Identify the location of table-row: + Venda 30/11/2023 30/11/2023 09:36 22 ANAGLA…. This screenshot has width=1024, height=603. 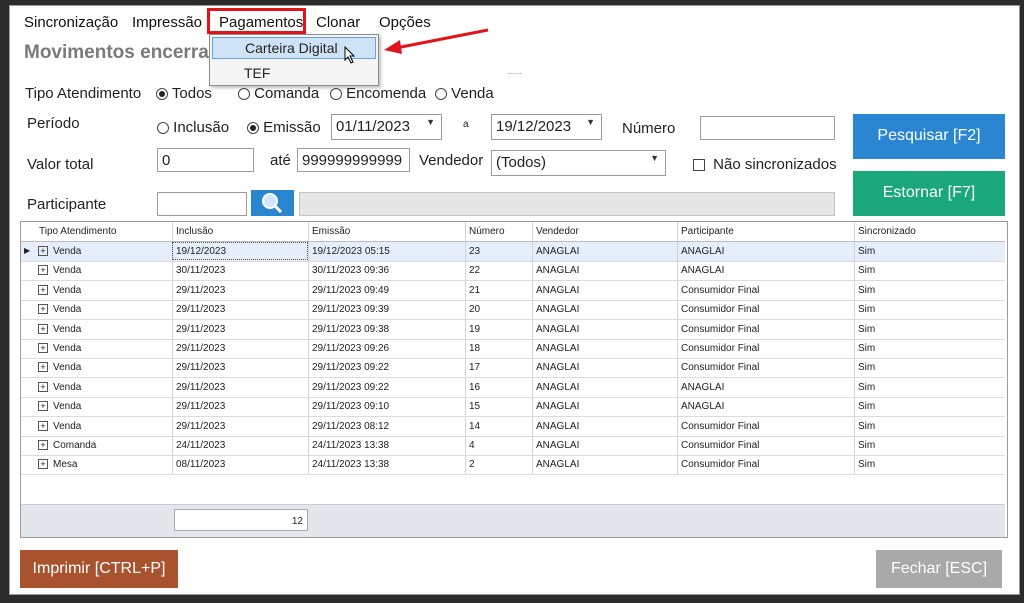
(513, 271).